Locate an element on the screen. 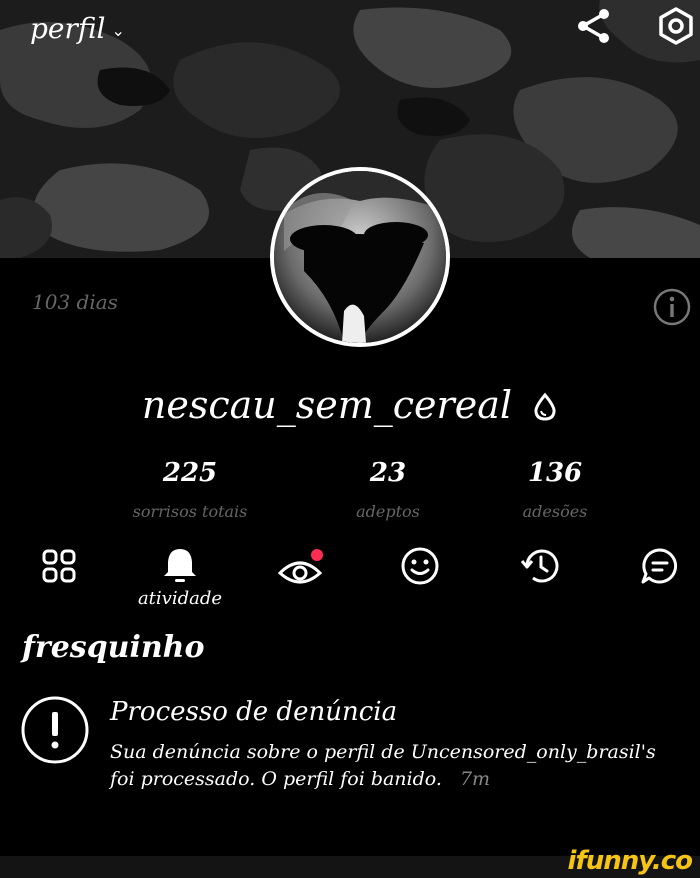  stat-label: sorrisos totais is located at coordinates (190, 511).